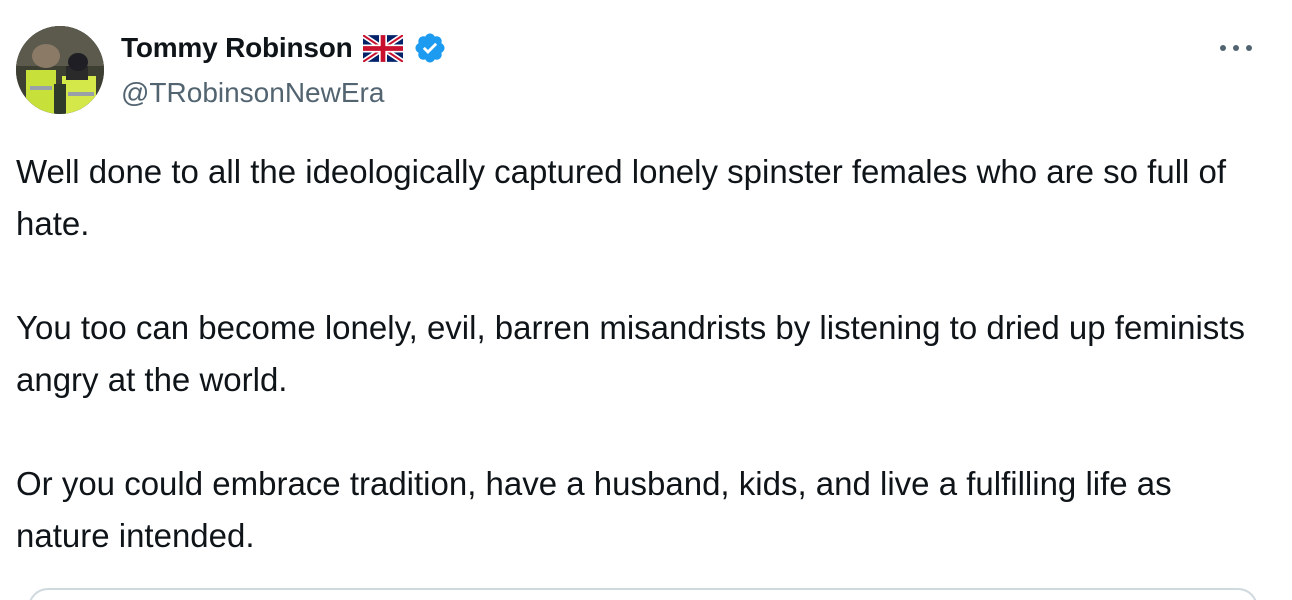 The image size is (1292, 600). I want to click on name-row: Tommy Robinson, so click(284, 48).